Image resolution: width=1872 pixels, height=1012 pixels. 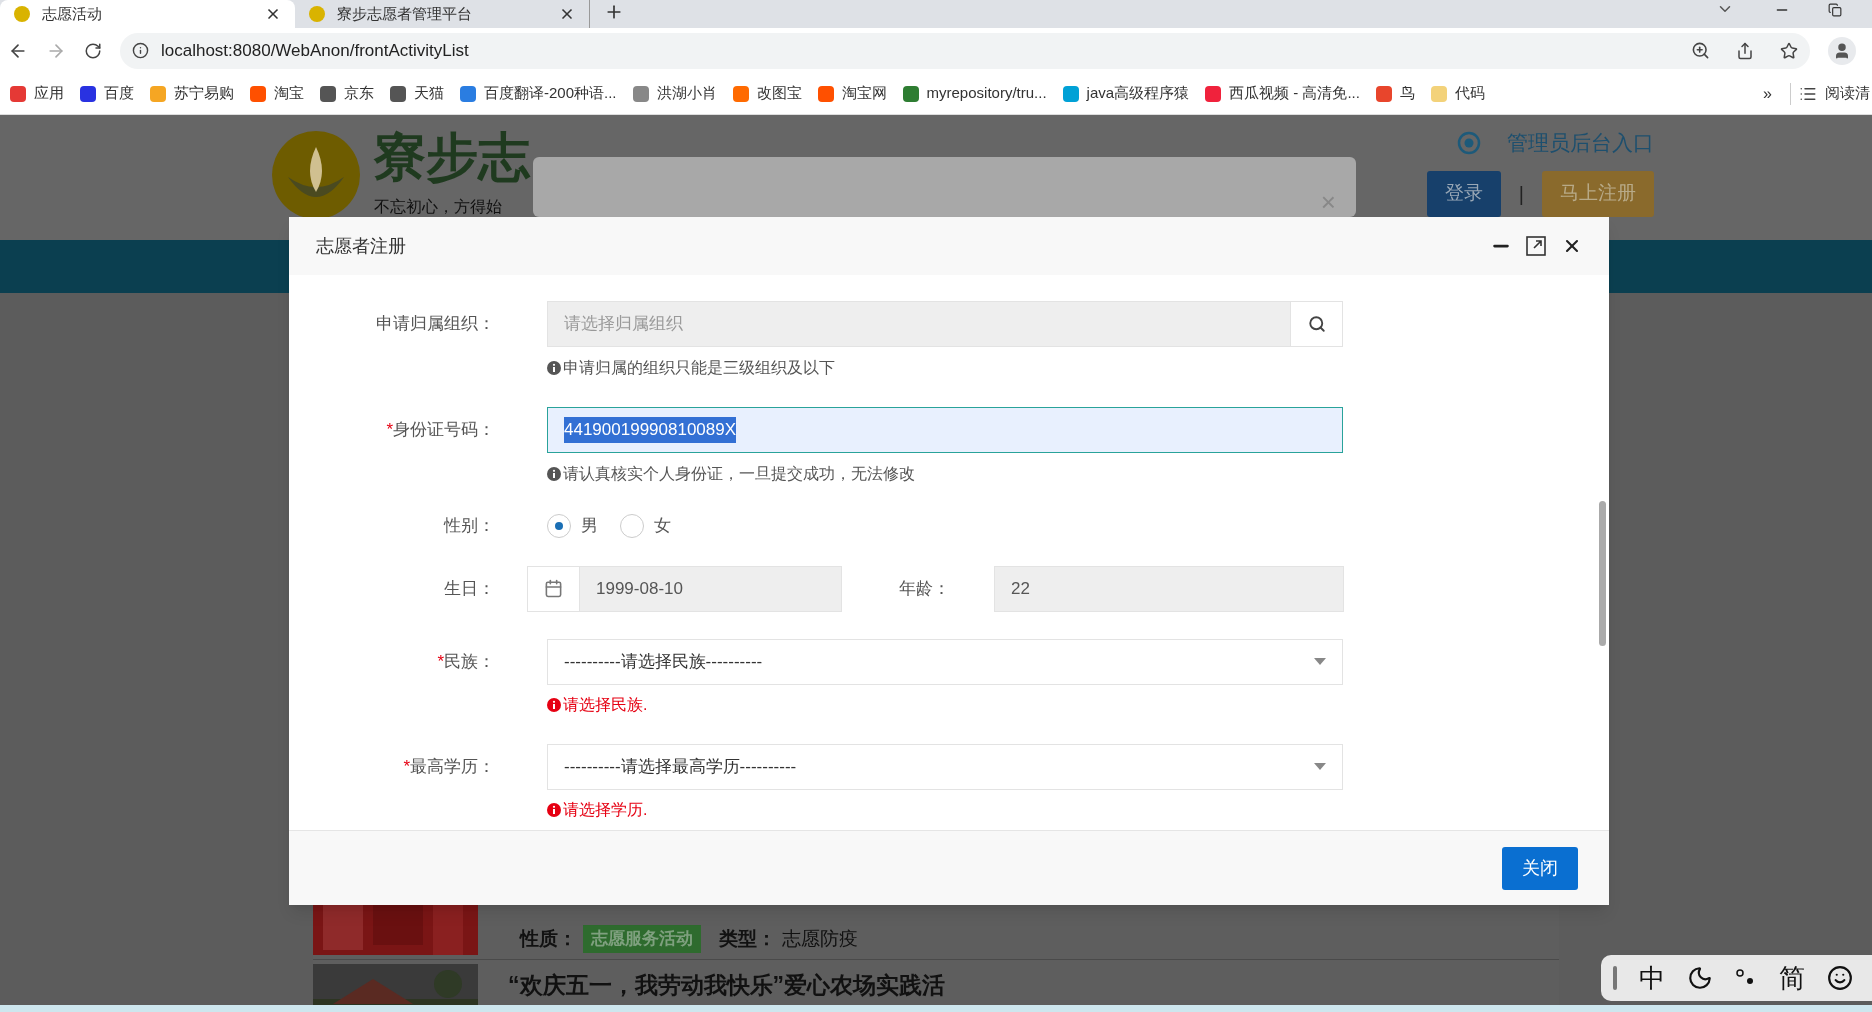 What do you see at coordinates (820, 938) in the screenshot?
I see `property-value: 志愿防疫` at bounding box center [820, 938].